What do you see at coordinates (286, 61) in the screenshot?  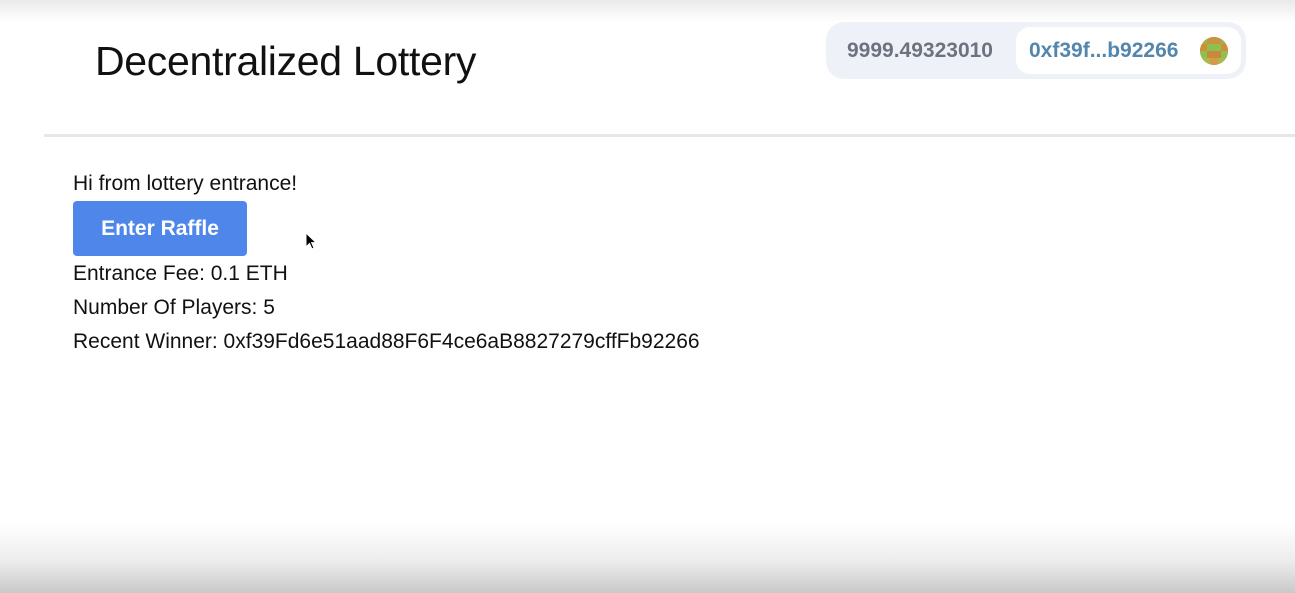 I see `page-title: Decentralized Lottery` at bounding box center [286, 61].